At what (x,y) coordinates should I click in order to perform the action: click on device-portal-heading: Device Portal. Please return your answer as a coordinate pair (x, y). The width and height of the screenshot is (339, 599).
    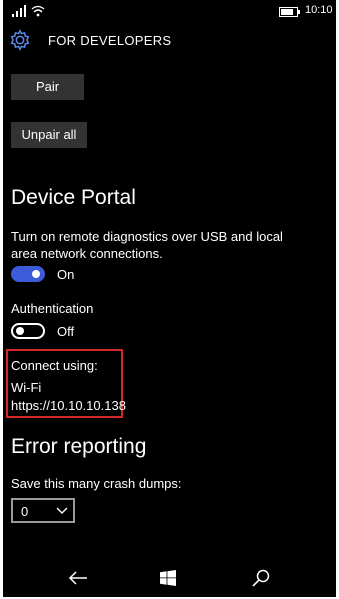
    Looking at the image, I should click on (73, 197).